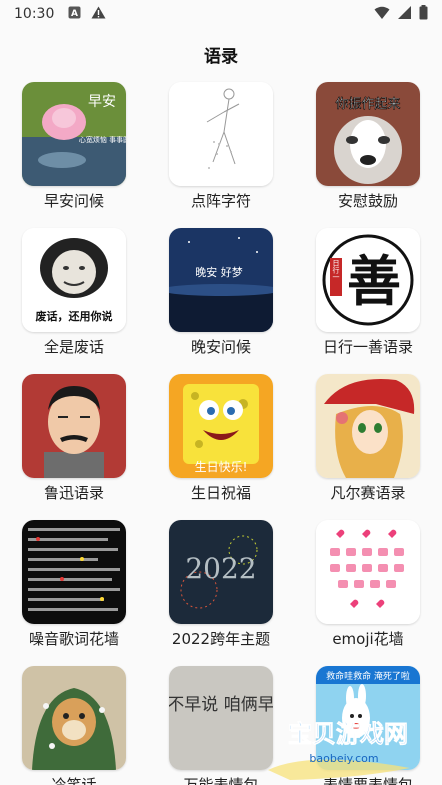 This screenshot has width=442, height=785. I want to click on tile-label: emoji花墙, so click(368, 639).